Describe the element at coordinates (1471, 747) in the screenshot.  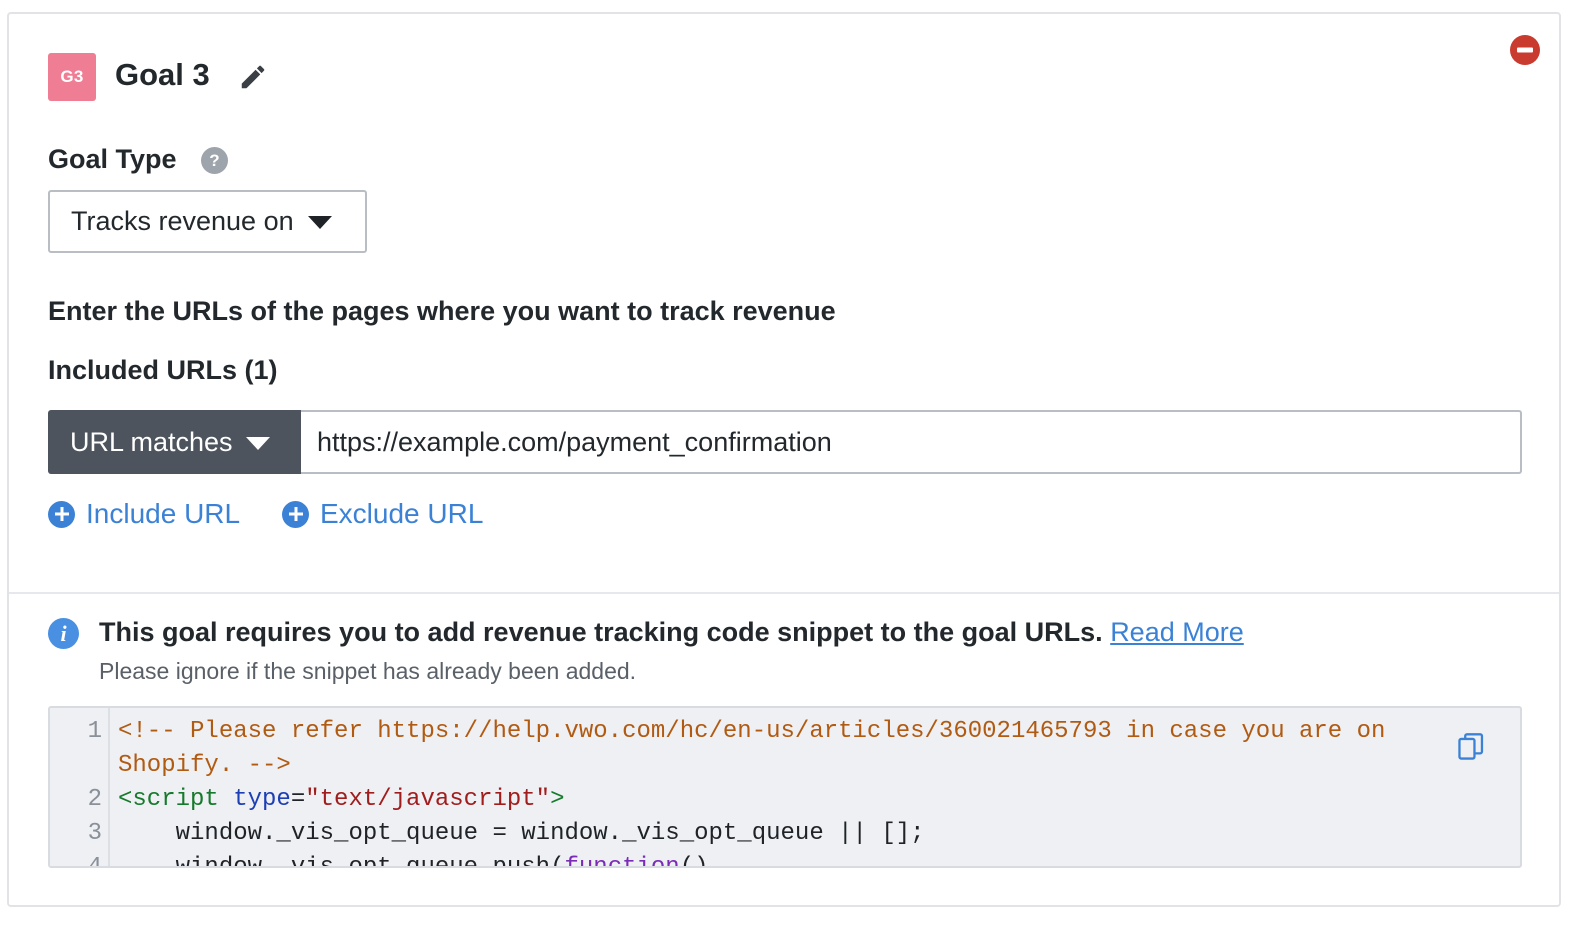
I see `copy-icon` at that location.